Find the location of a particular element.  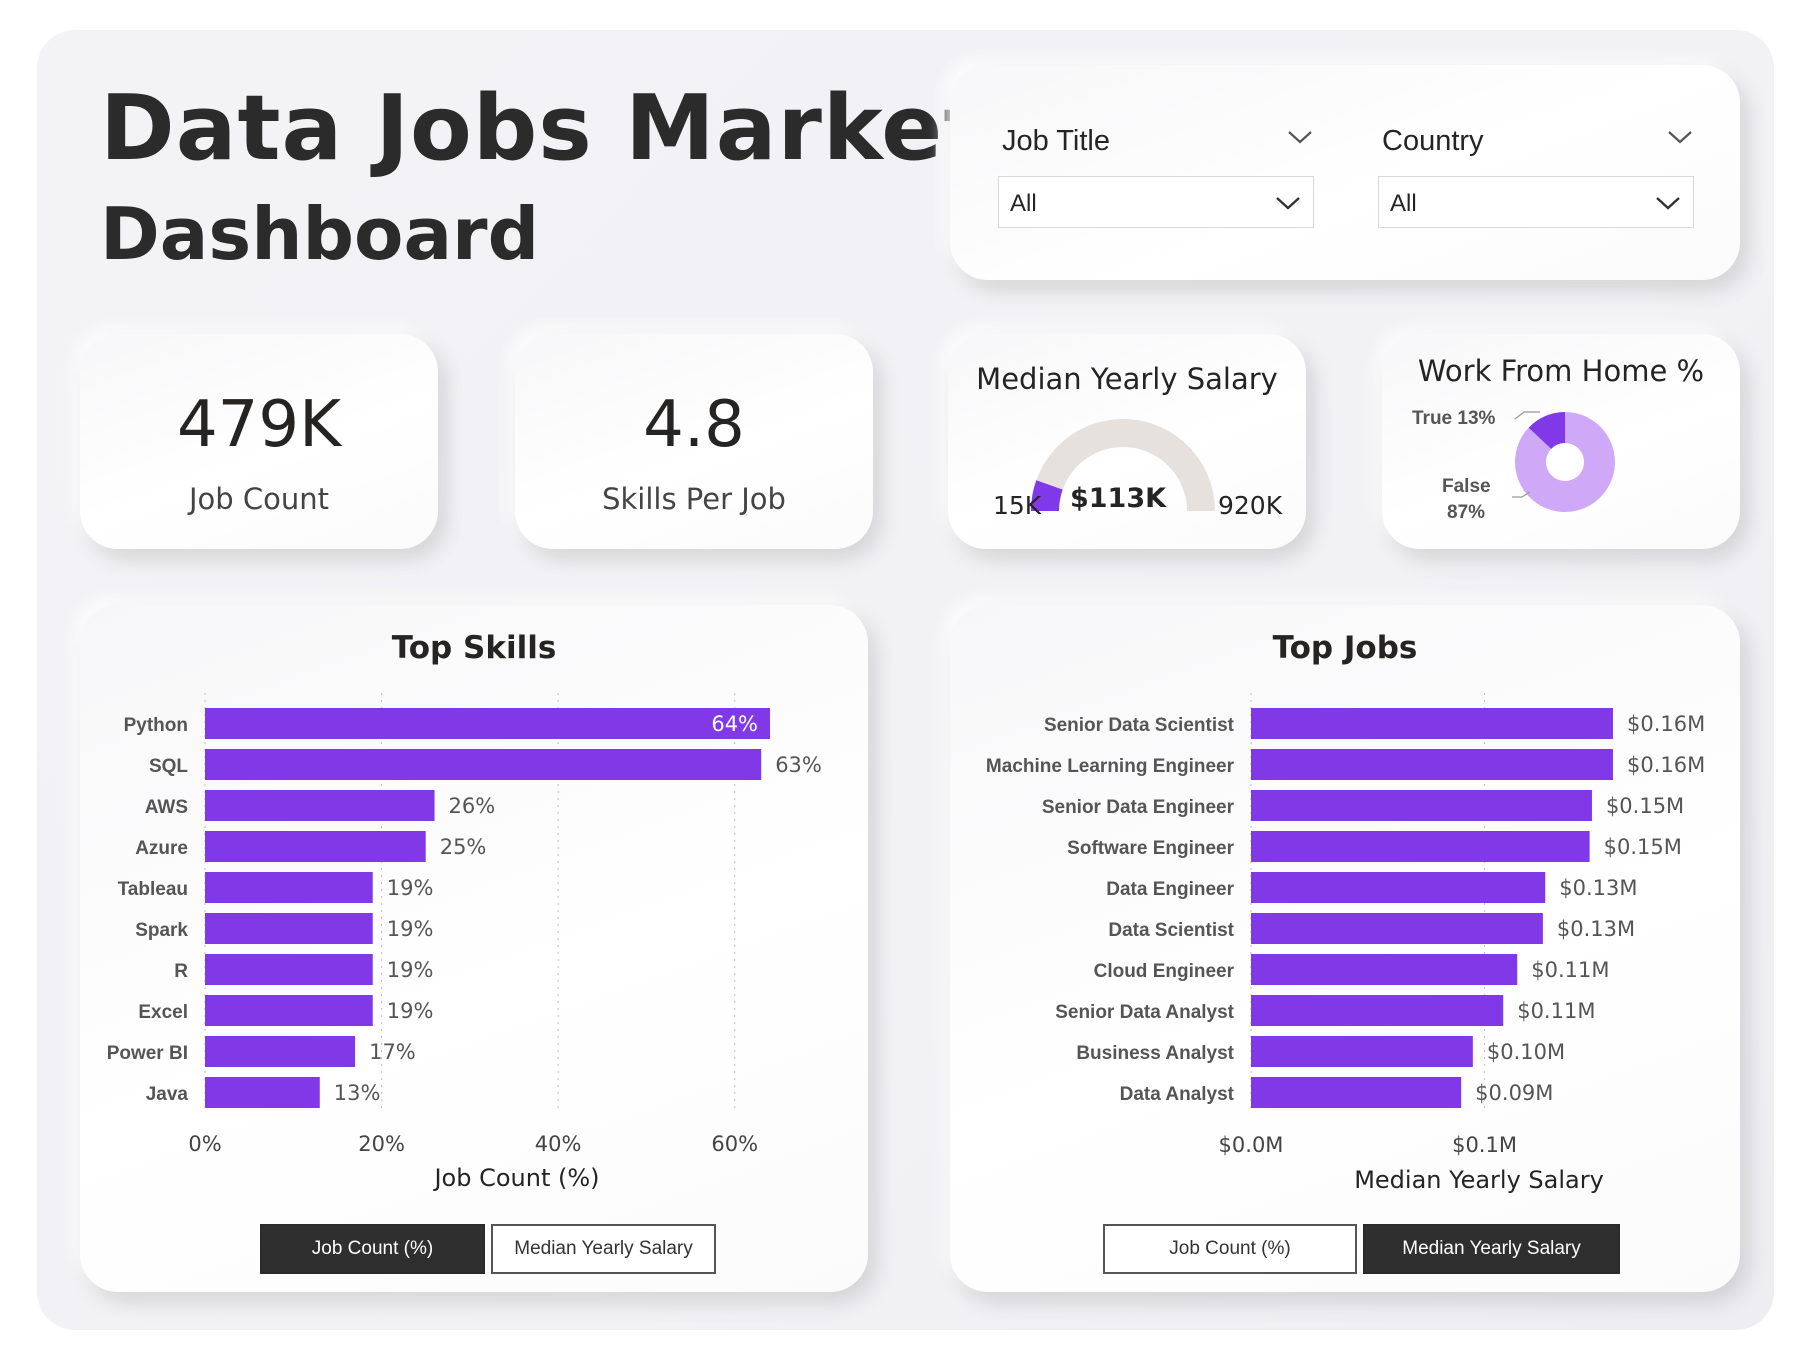

category-label: Senior Data Scientist is located at coordinates (1139, 725).